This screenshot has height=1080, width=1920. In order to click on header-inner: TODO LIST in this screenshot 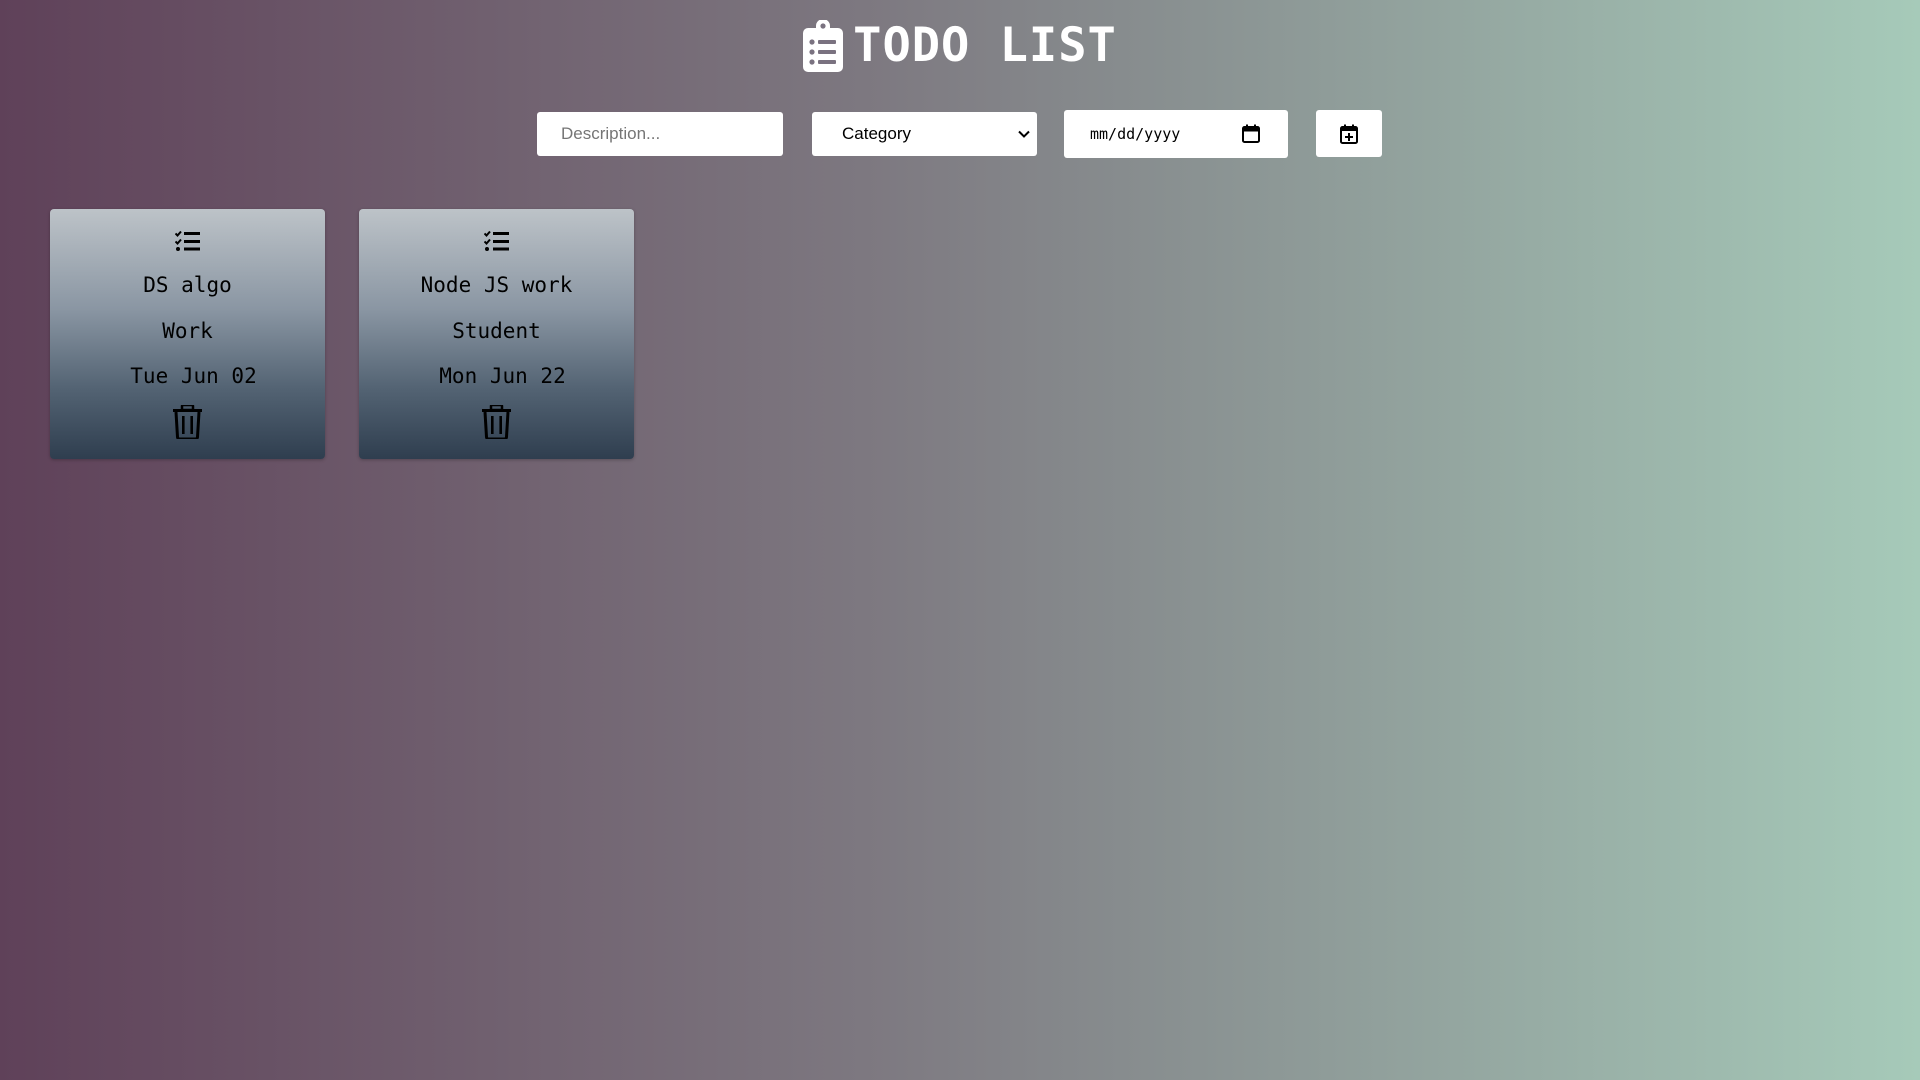, I will do `click(960, 45)`.